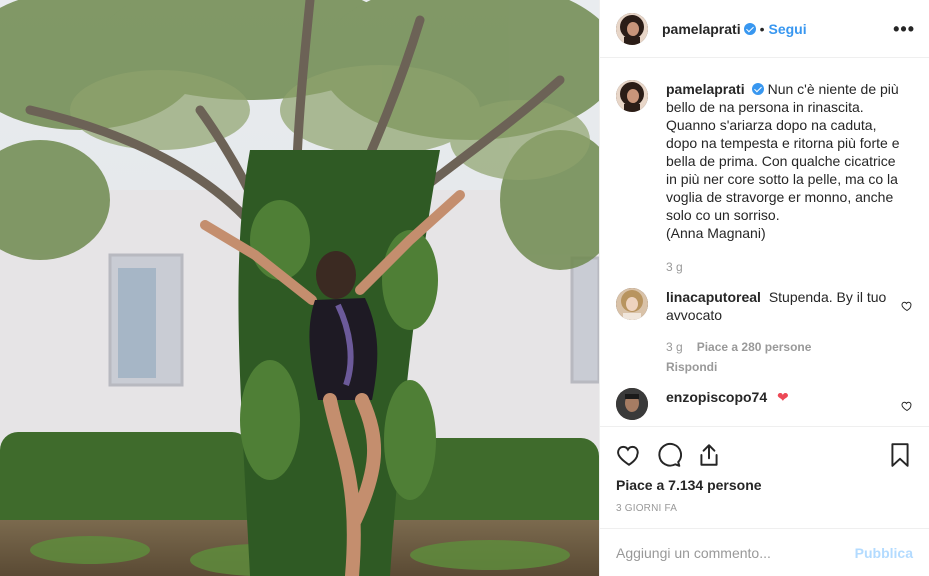 This screenshot has width=929, height=576. I want to click on comment-bubble-icon, so click(669, 455).